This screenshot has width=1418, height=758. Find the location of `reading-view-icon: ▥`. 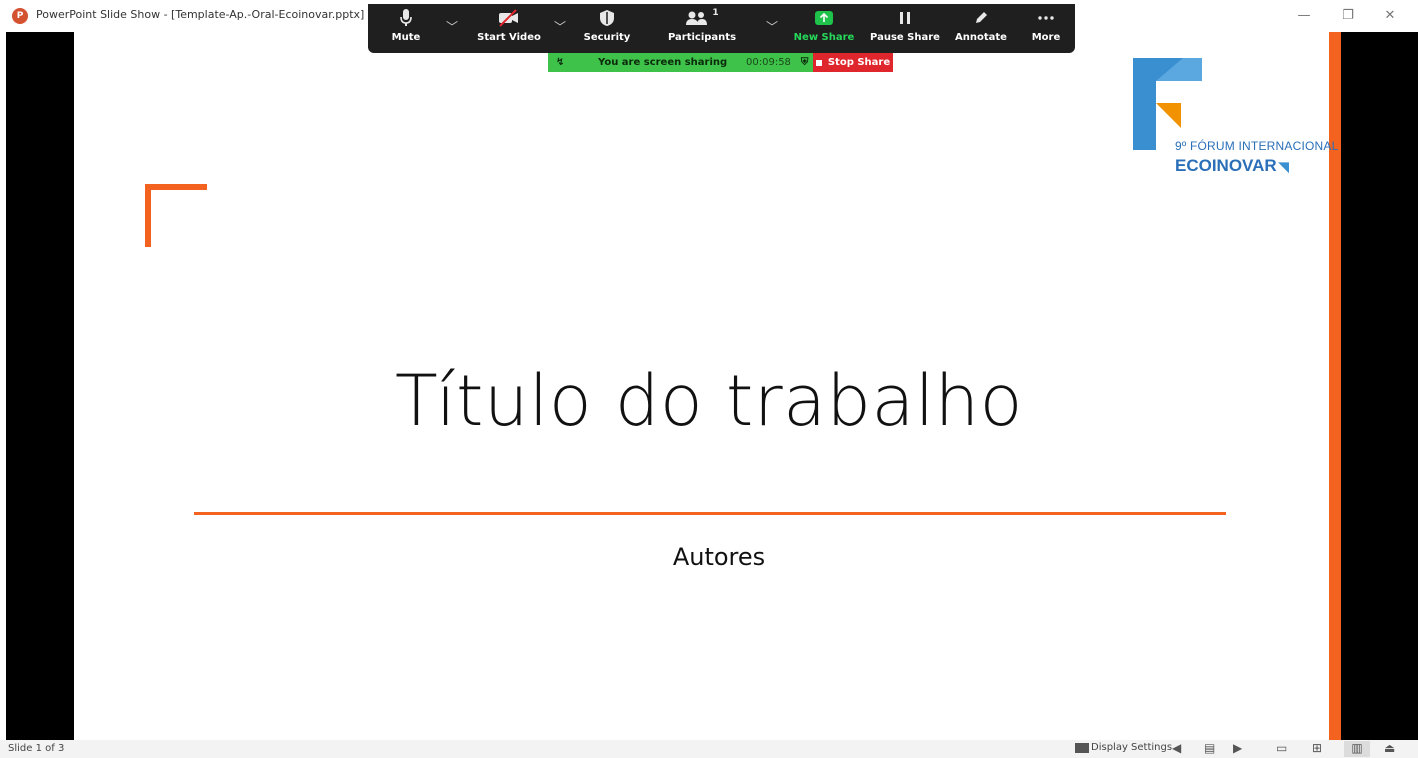

reading-view-icon: ▥ is located at coordinates (1357, 749).